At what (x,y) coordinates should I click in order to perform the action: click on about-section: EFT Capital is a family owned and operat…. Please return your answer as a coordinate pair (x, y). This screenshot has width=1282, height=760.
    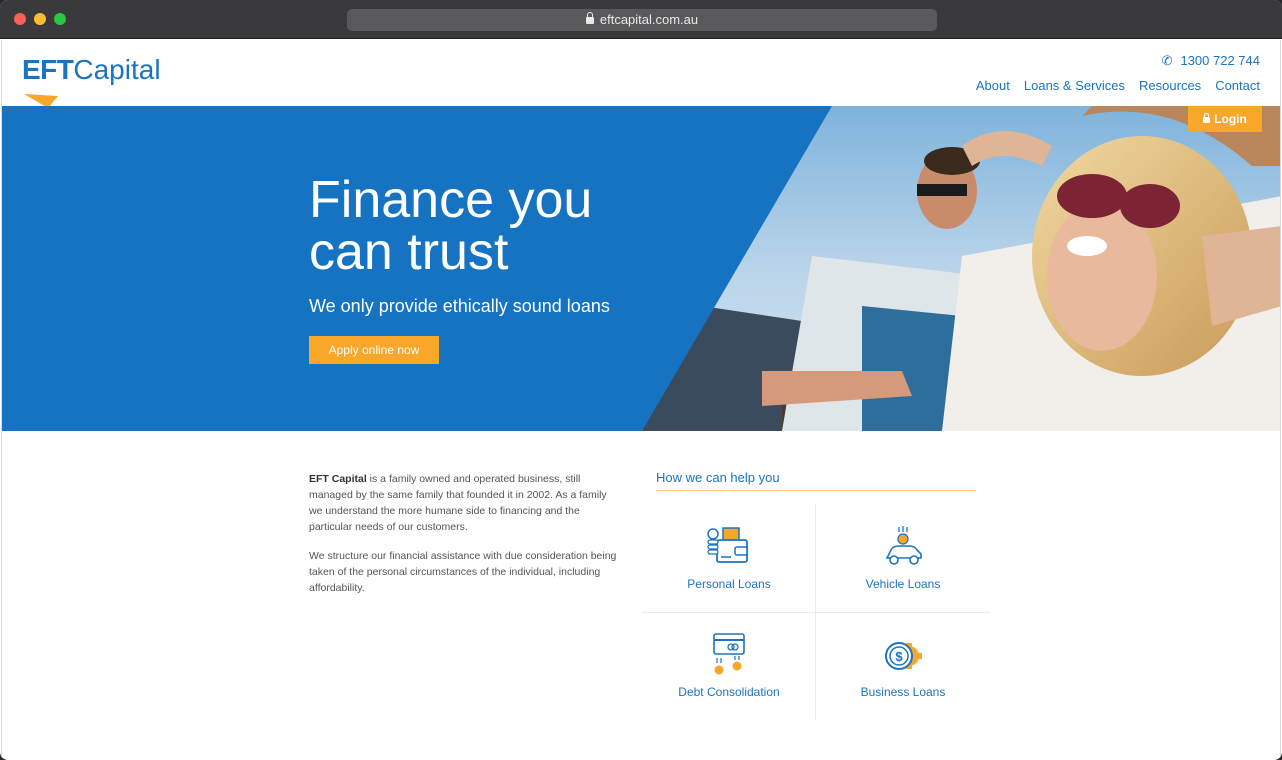
    Looking at the image, I should click on (465, 540).